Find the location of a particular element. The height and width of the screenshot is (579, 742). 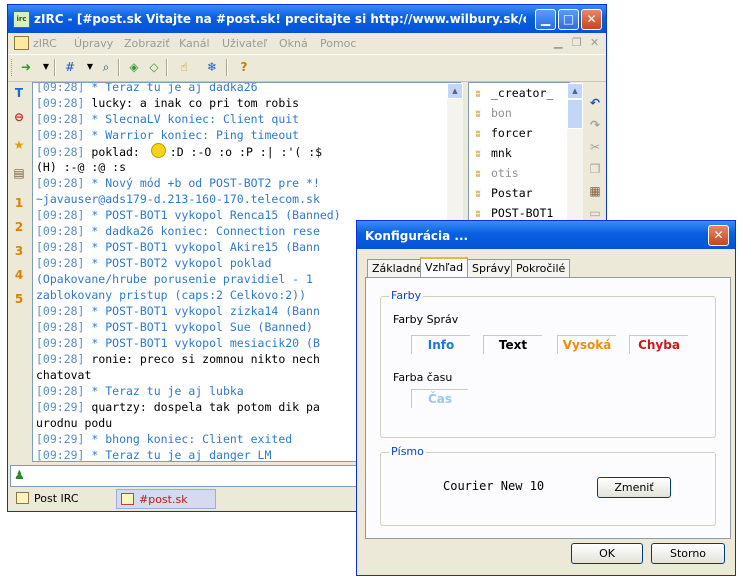

dialog-close-button: ✕ is located at coordinates (718, 235).